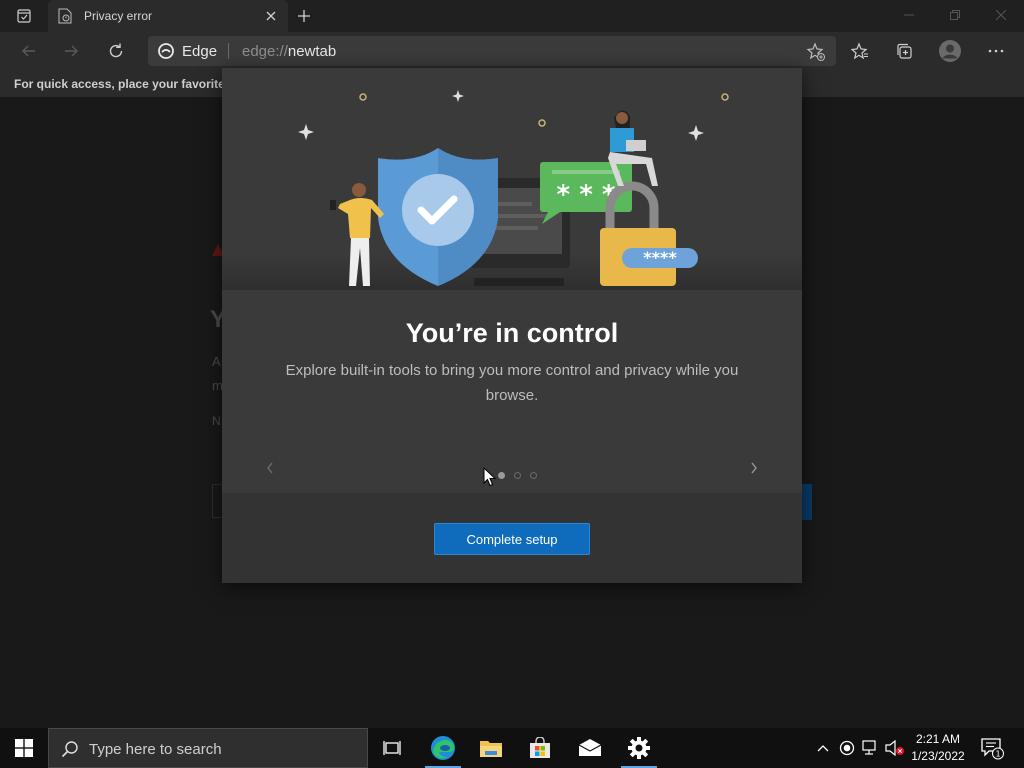 The image size is (1024, 768). I want to click on new-tab-button, so click(304, 16).